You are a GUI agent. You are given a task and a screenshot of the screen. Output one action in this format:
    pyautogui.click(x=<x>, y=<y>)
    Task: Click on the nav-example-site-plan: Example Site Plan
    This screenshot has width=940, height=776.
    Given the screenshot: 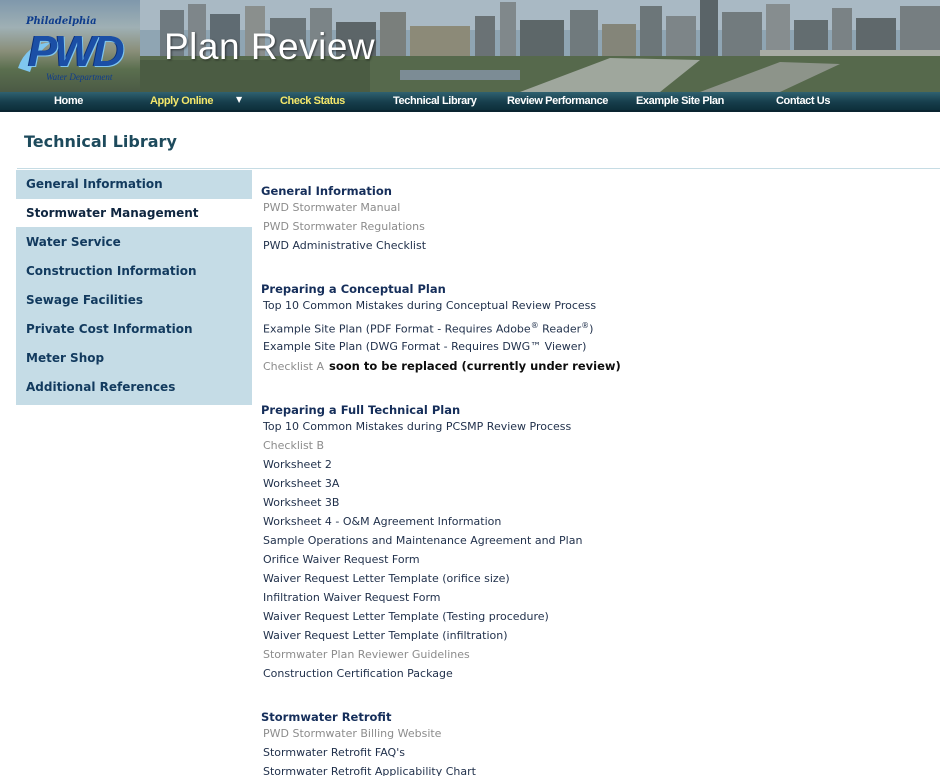 What is the action you would take?
    pyautogui.click(x=680, y=101)
    